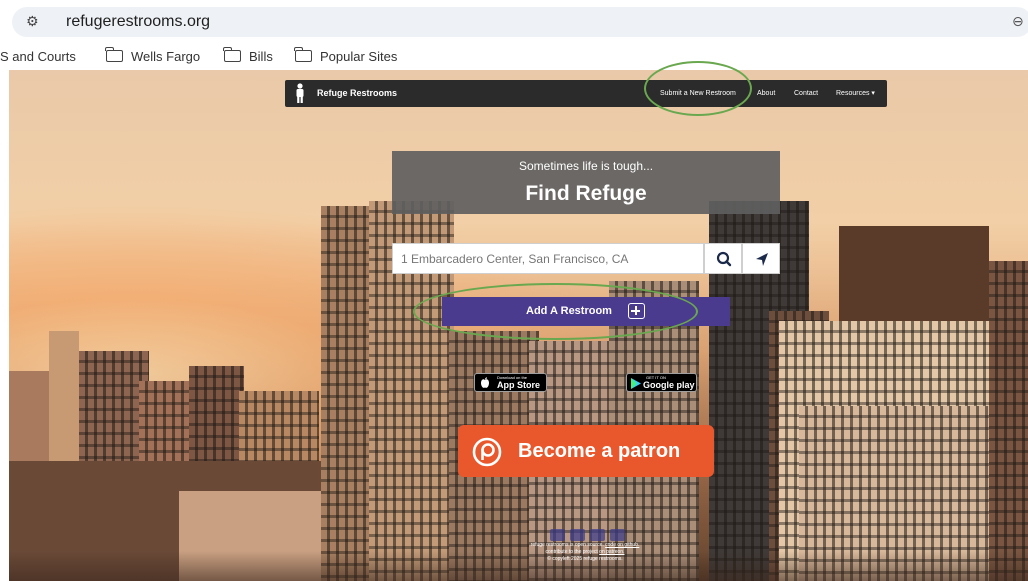  I want to click on url-text: refugerestrooms.org, so click(138, 22).